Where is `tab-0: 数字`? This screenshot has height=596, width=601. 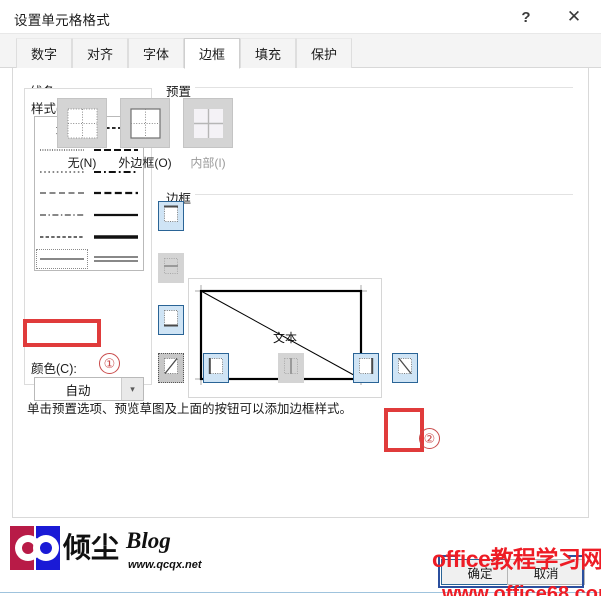 tab-0: 数字 is located at coordinates (44, 53).